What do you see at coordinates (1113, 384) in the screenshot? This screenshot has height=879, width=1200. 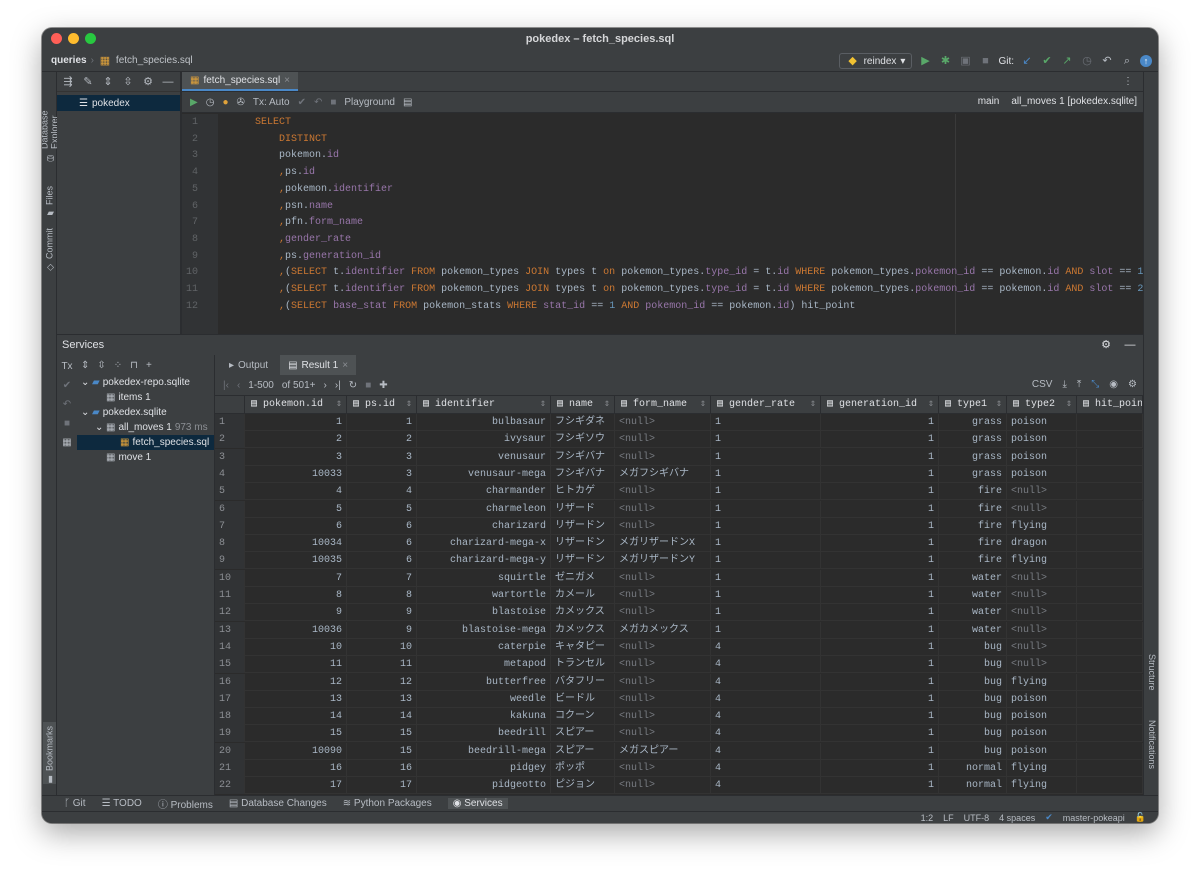 I see `eye-icon: ◉` at bounding box center [1113, 384].